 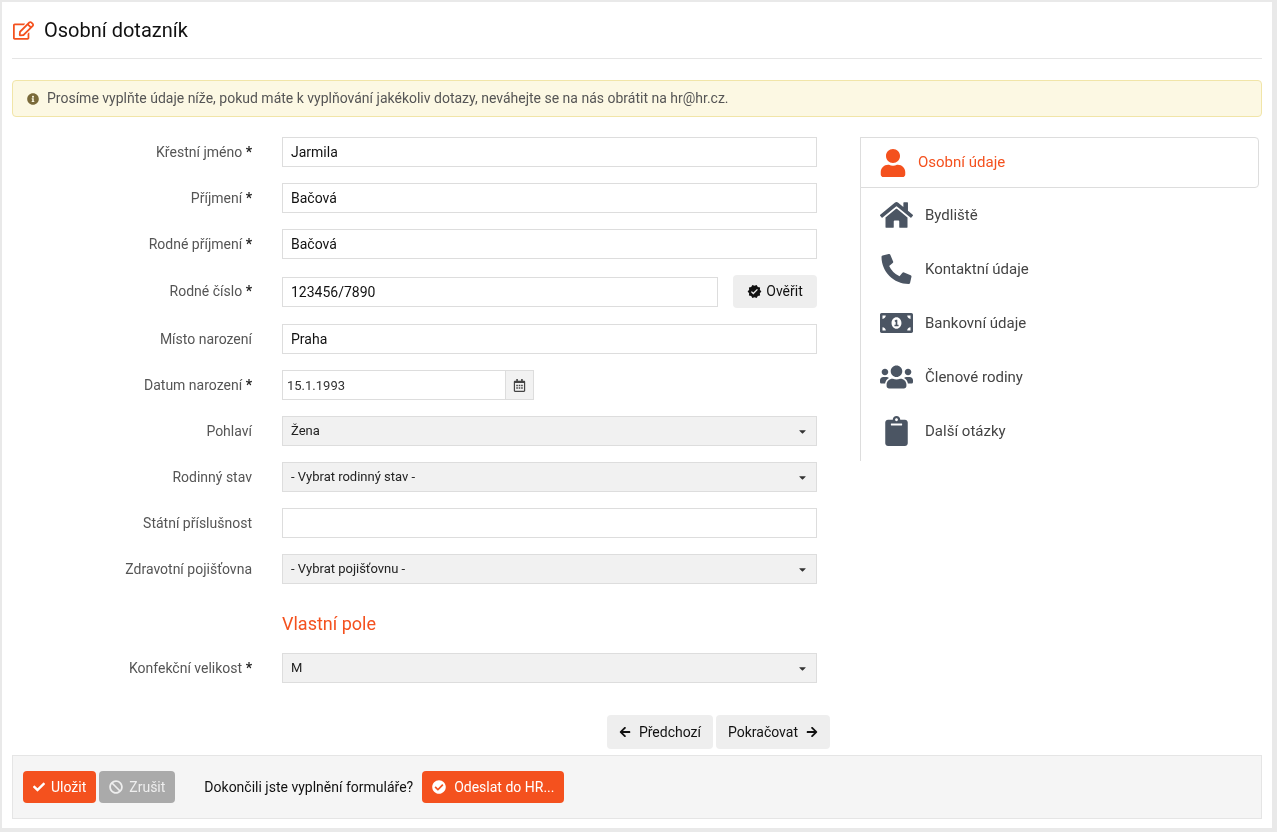 What do you see at coordinates (549, 569) in the screenshot?
I see `select-field: - Vybrat pojišťovnu -` at bounding box center [549, 569].